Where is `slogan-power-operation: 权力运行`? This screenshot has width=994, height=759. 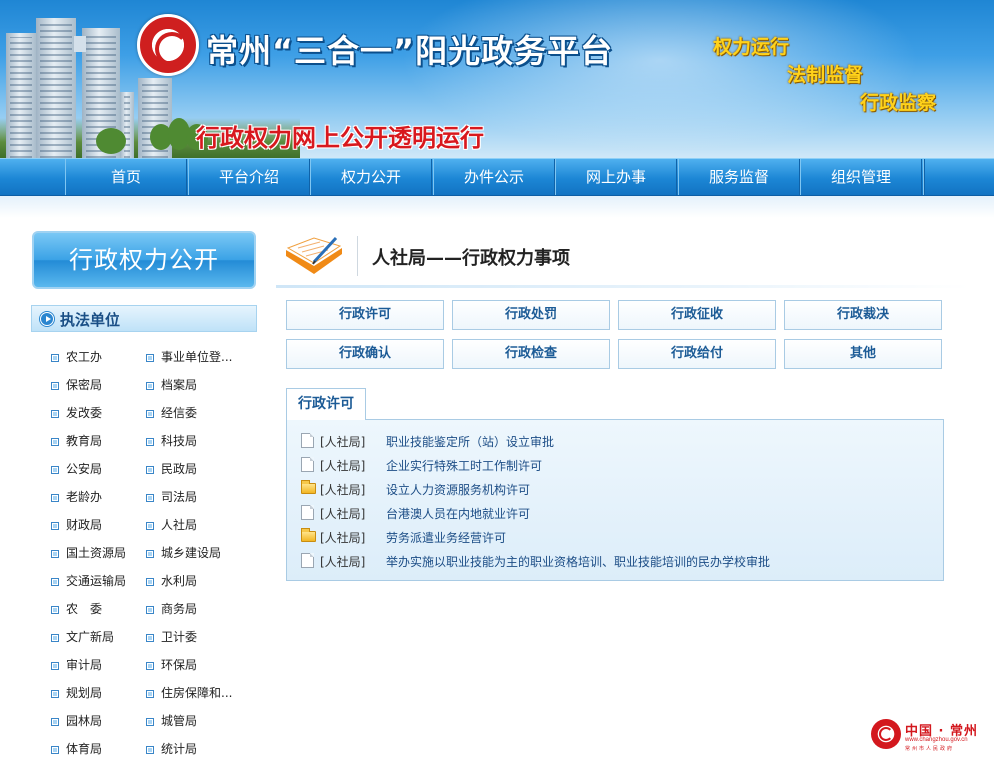
slogan-power-operation: 权力运行 is located at coordinates (751, 47).